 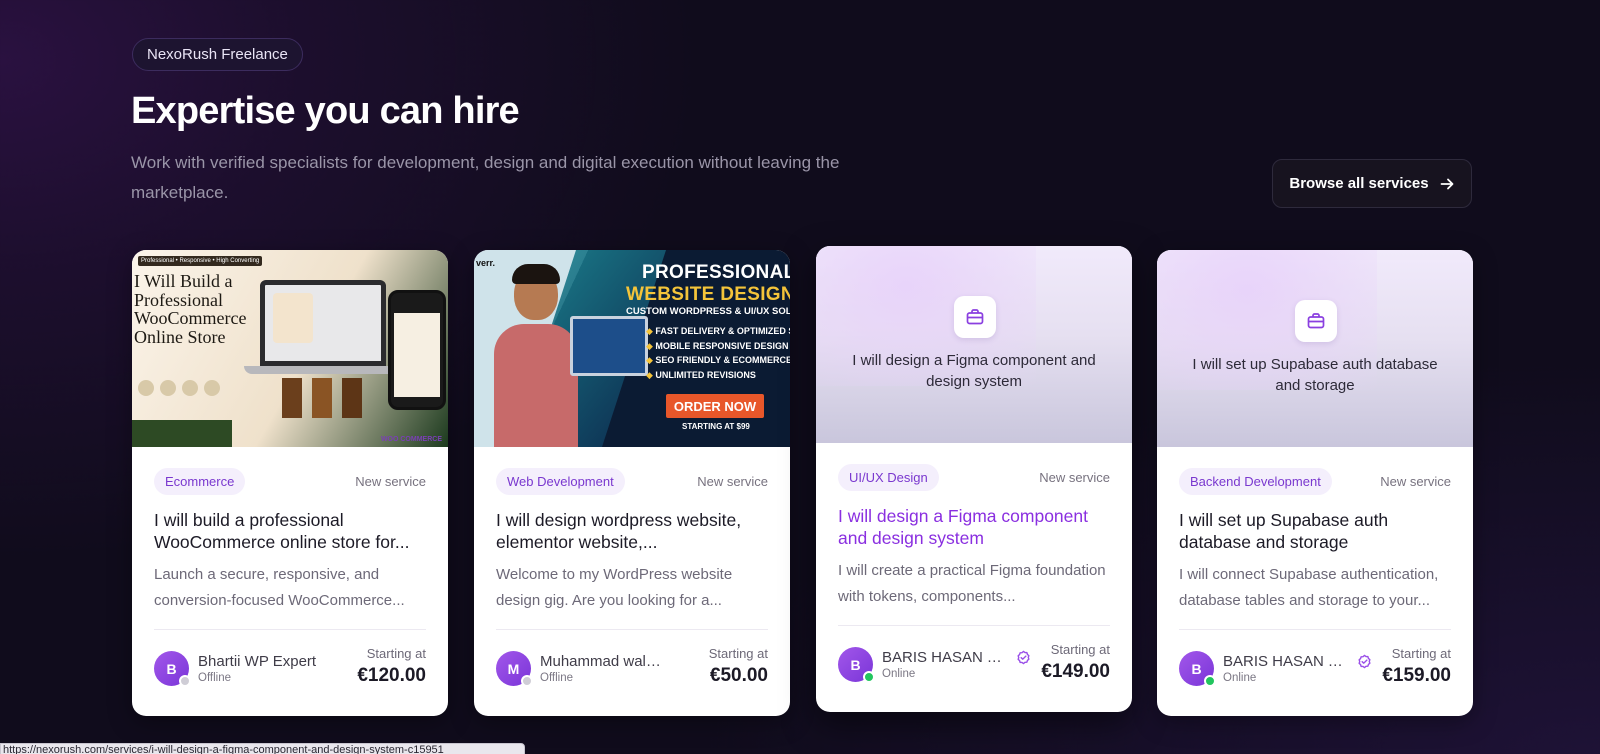 I want to click on phone-graphic, so click(x=417, y=350).